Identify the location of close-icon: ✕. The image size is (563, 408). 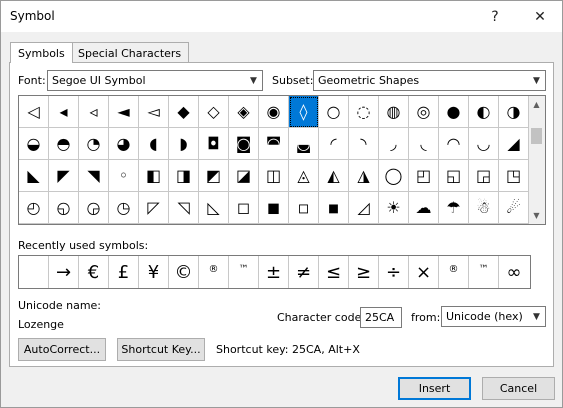
(540, 16).